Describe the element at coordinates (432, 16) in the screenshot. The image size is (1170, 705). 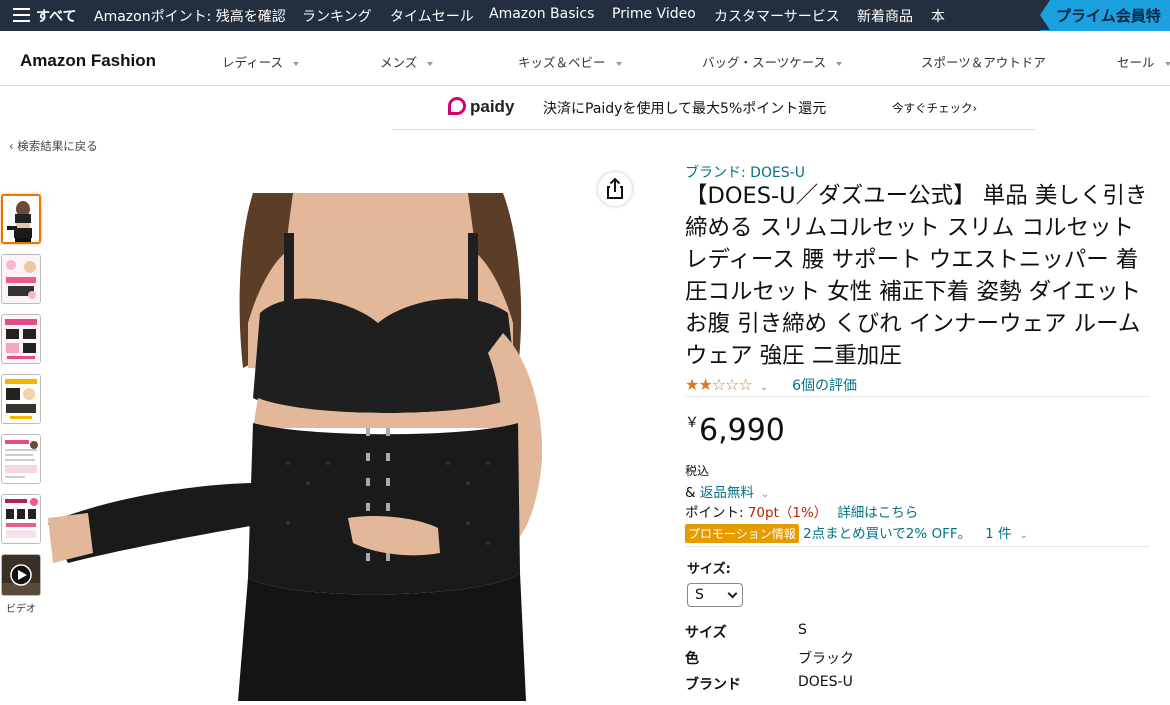
I see `nav-item-timesale: タイムセール` at that location.